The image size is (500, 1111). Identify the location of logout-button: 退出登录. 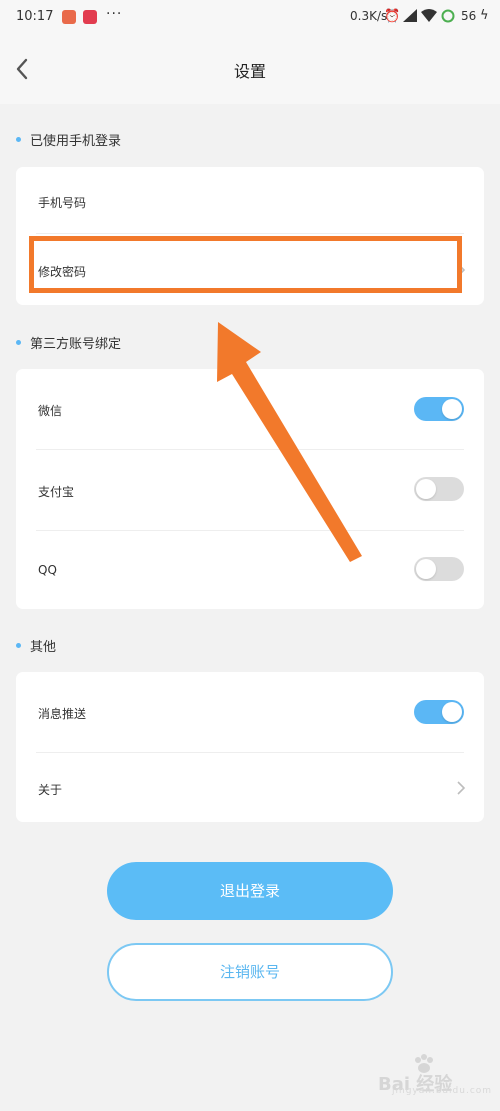
(250, 891).